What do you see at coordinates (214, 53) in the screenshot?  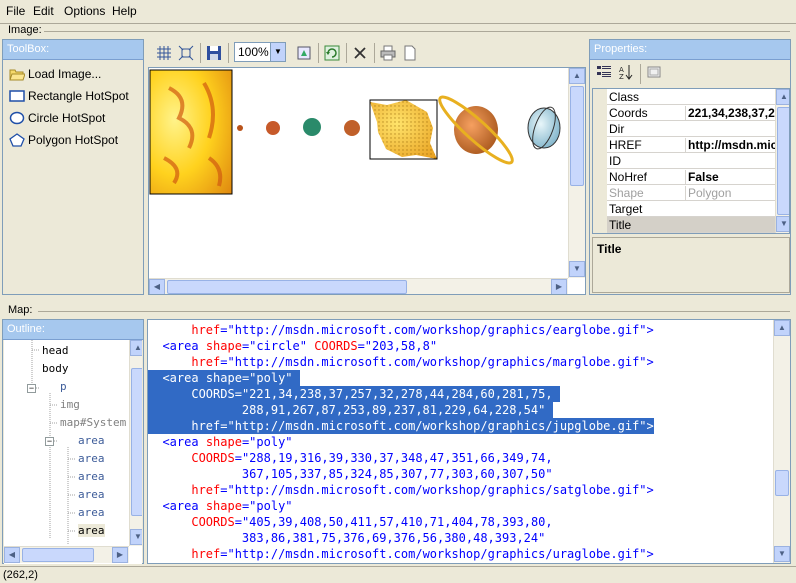 I see `save-icon` at bounding box center [214, 53].